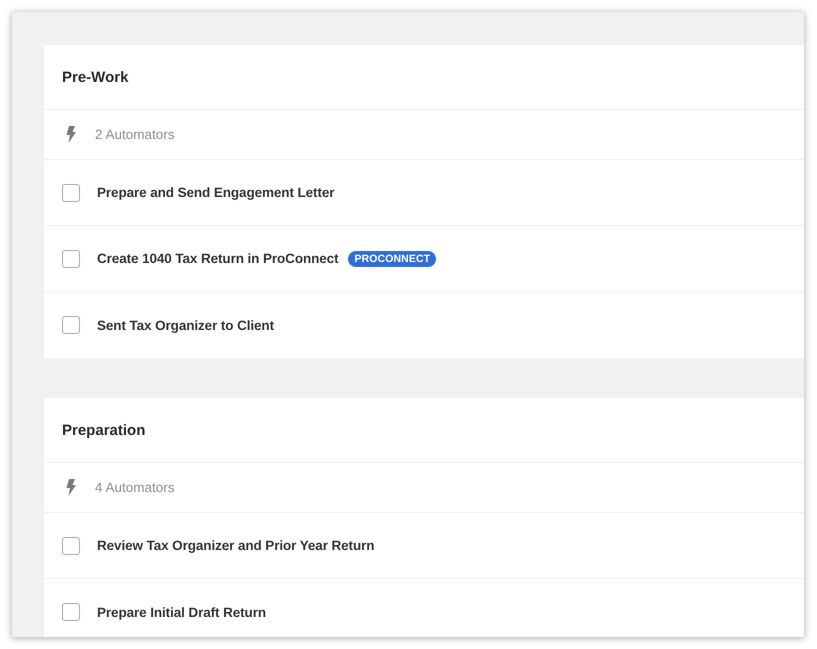 Image resolution: width=817 pixels, height=649 pixels. Describe the element at coordinates (215, 192) in the screenshot. I see `task-label: Prepare and Send Engagement Letter` at that location.